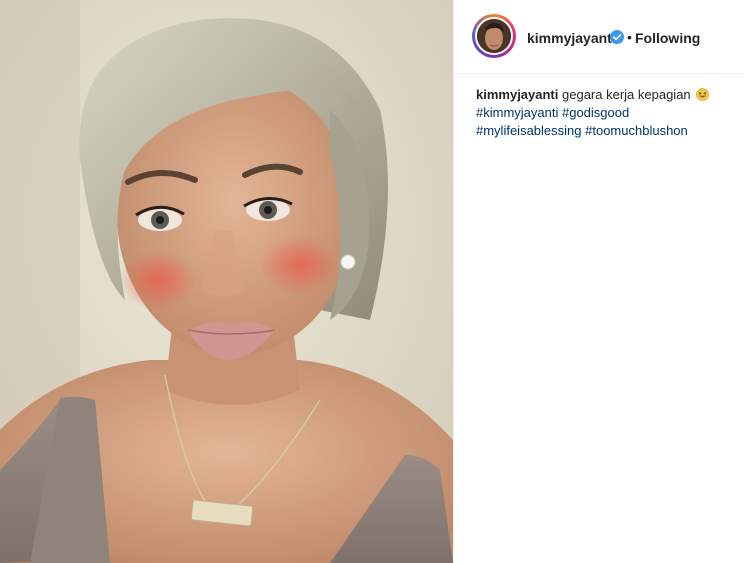  Describe the element at coordinates (626, 94) in the screenshot. I see `caption-text: gegara kerja kepagian` at that location.